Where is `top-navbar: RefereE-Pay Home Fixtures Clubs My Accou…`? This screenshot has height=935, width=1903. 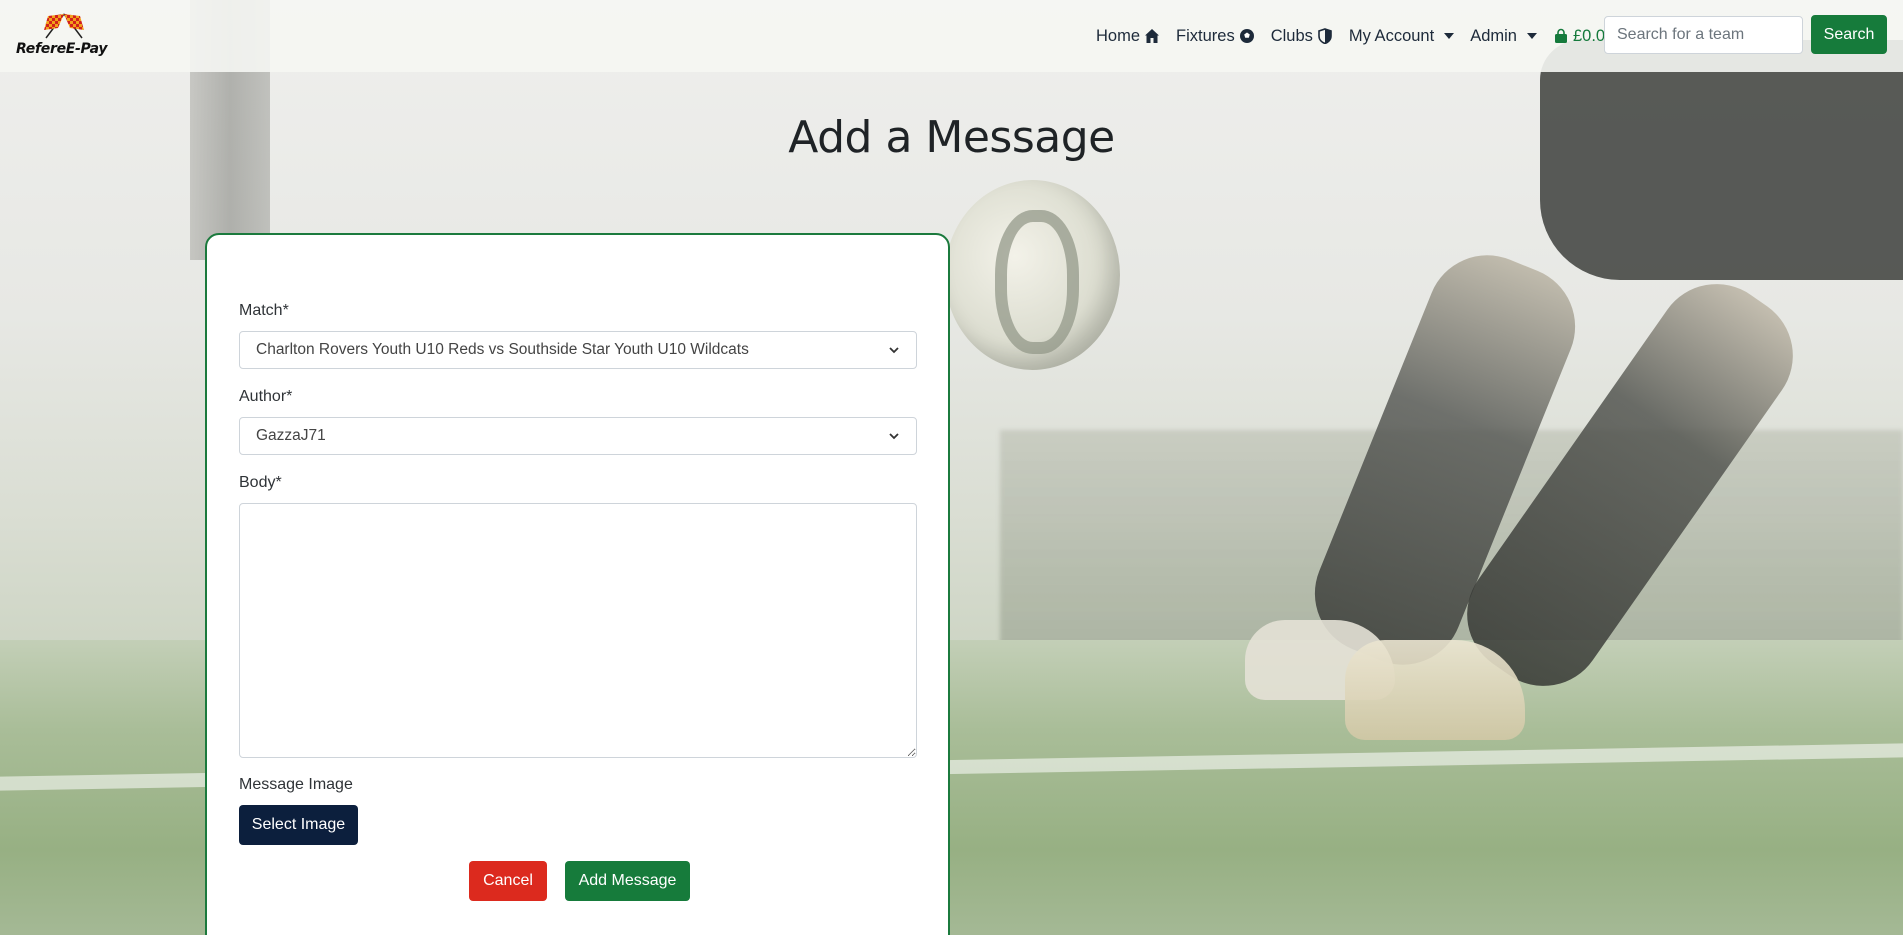 top-navbar: RefereE-Pay Home Fixtures Clubs My Accou… is located at coordinates (951, 36).